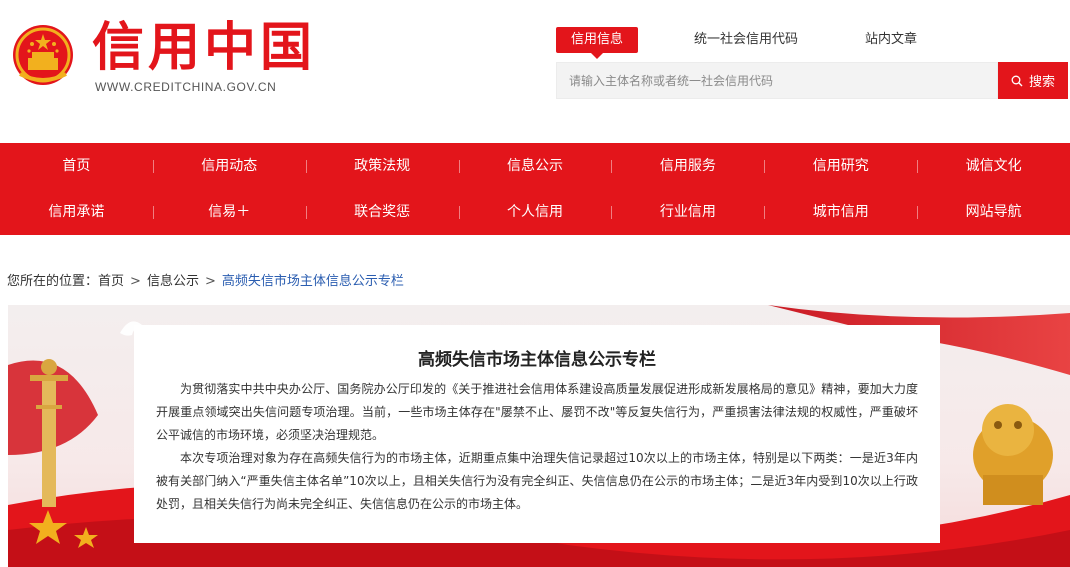  I want to click on nav-item-disclosure: 信息公示, so click(535, 166).